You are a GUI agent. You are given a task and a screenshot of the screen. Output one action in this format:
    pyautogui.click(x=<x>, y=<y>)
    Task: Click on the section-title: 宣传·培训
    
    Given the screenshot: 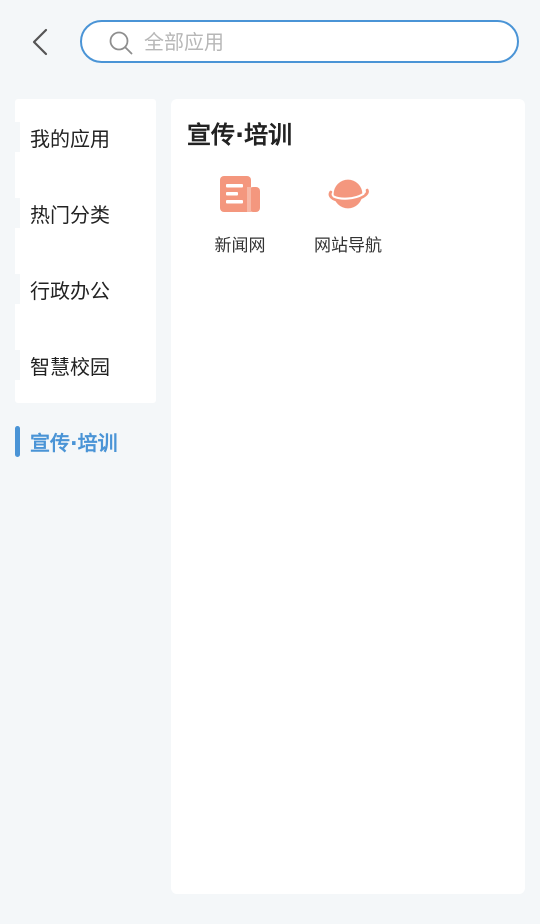 What is the action you would take?
    pyautogui.click(x=240, y=135)
    